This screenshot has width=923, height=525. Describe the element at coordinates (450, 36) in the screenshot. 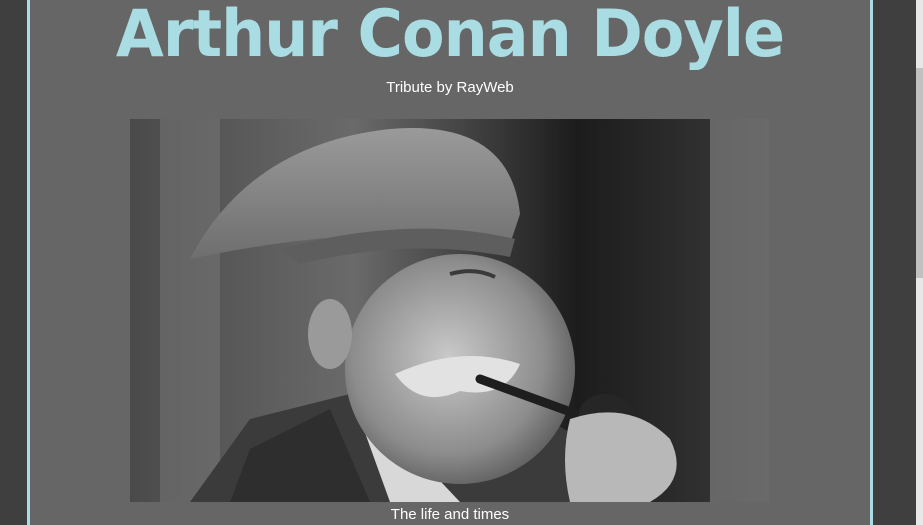

I see `page-title: Arthur Conan Doyle` at that location.